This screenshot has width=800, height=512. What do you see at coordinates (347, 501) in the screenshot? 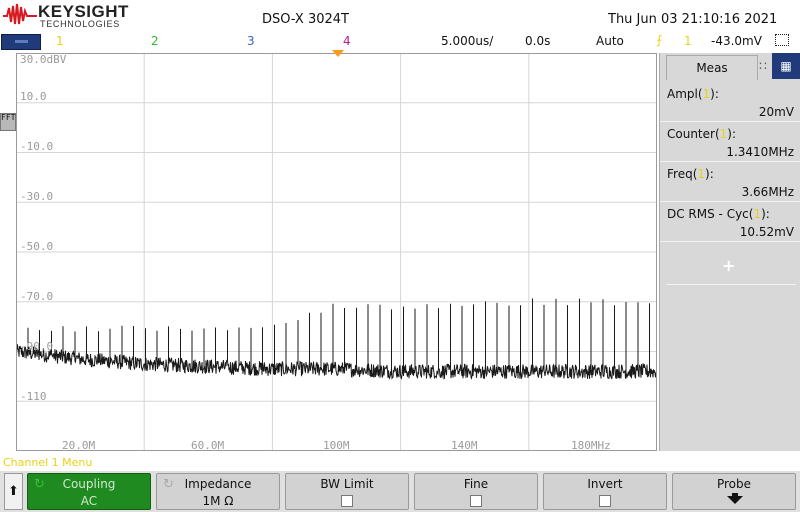
I see `bw-limit-checkbox` at bounding box center [347, 501].